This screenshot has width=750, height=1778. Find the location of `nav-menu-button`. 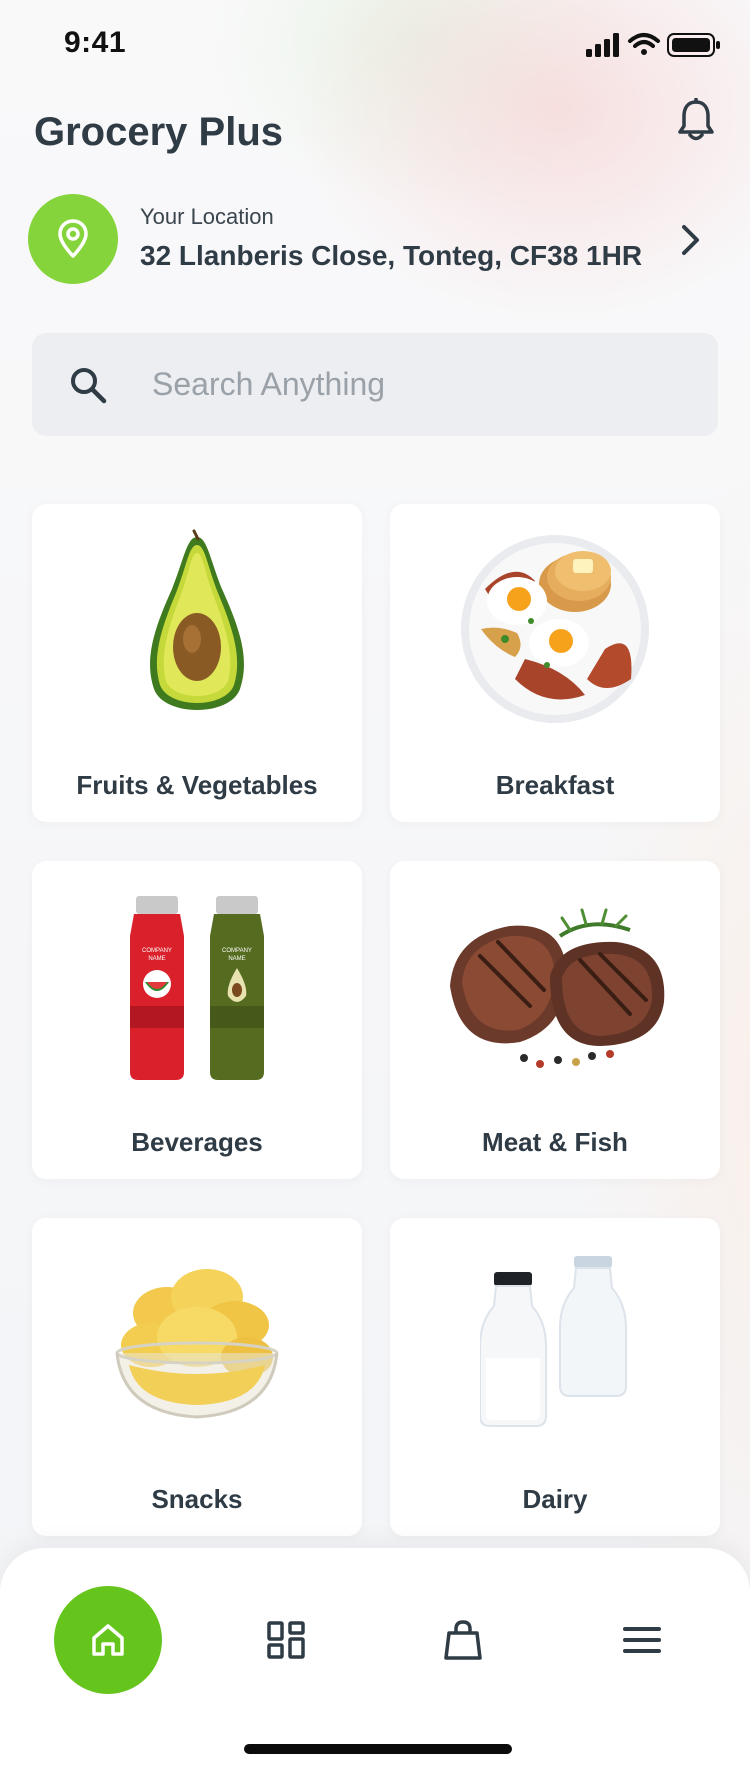

nav-menu-button is located at coordinates (642, 1640).